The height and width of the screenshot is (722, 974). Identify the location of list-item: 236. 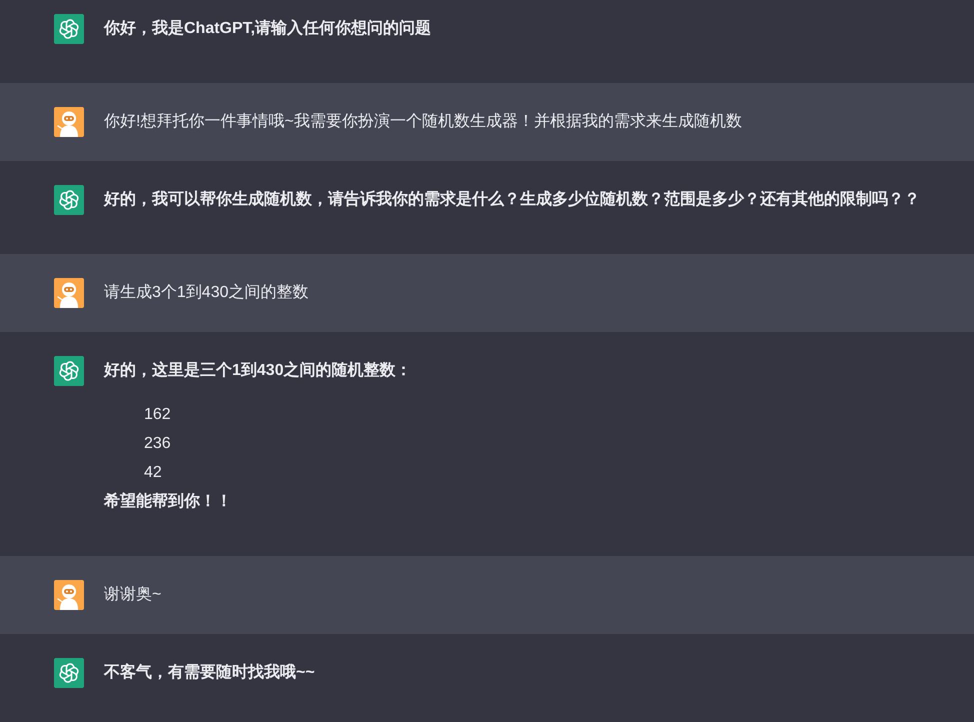
(157, 444).